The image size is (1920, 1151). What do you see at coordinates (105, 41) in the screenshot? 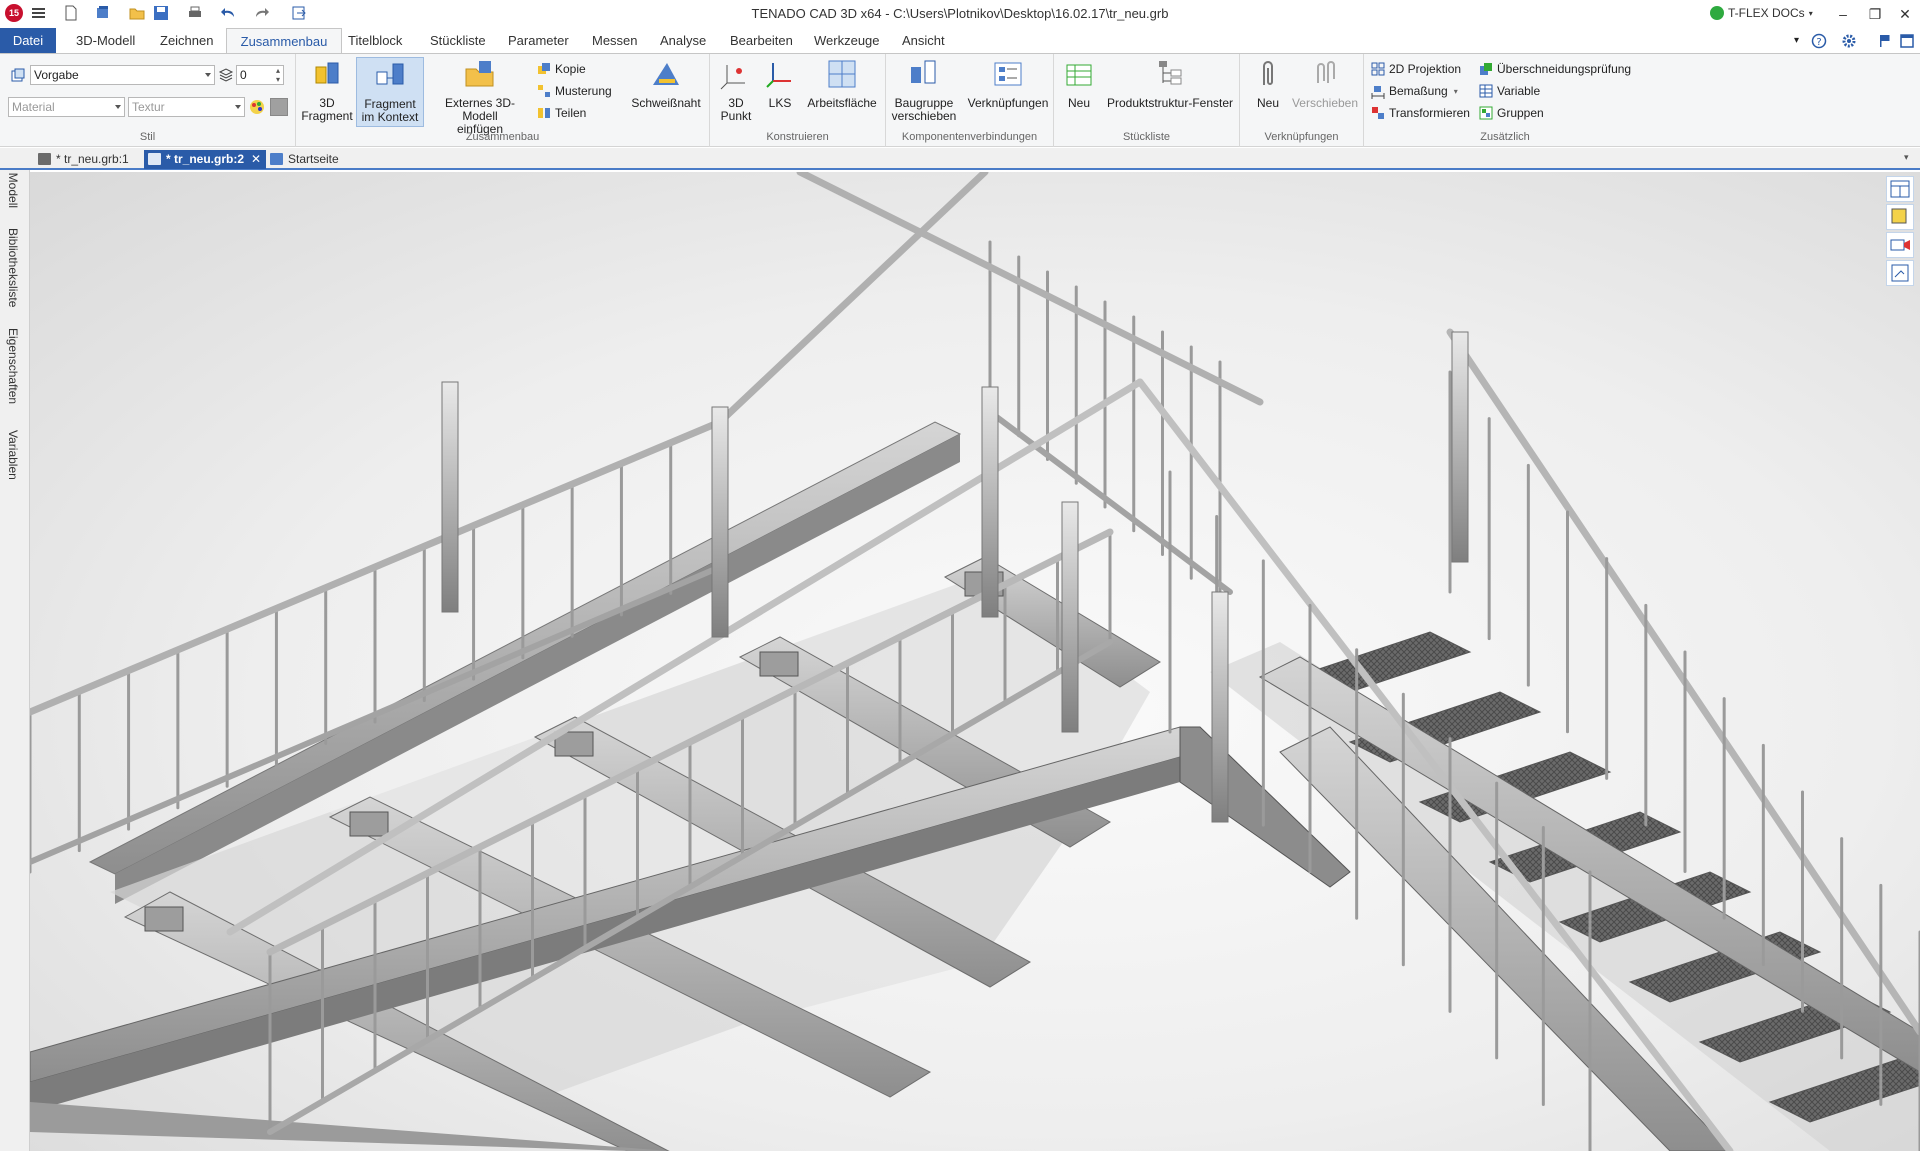
I see `tab-3d-modell: 3D-Modell` at bounding box center [105, 41].